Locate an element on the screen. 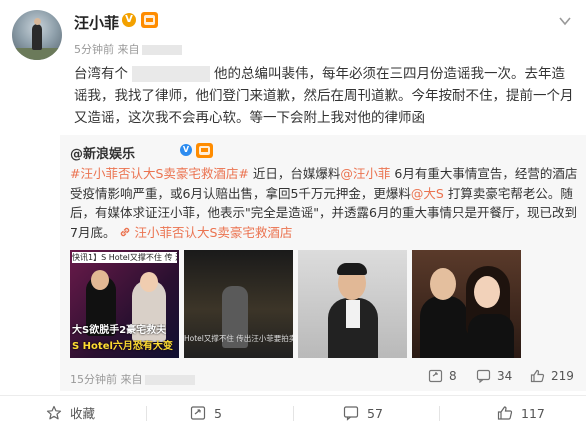  avatar is located at coordinates (37, 35).